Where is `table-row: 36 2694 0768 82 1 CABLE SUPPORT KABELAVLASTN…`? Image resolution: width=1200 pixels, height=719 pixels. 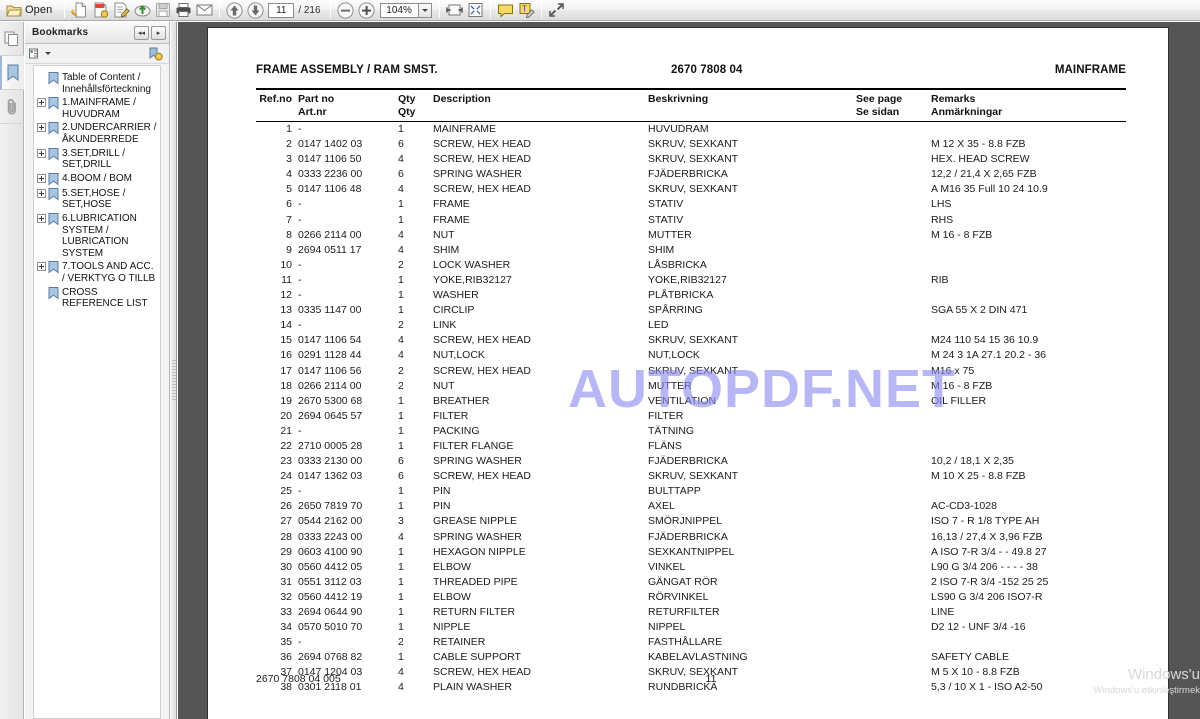
table-row: 36 2694 0768 82 1 CABLE SUPPORT KABELAVLASTN… is located at coordinates (691, 657).